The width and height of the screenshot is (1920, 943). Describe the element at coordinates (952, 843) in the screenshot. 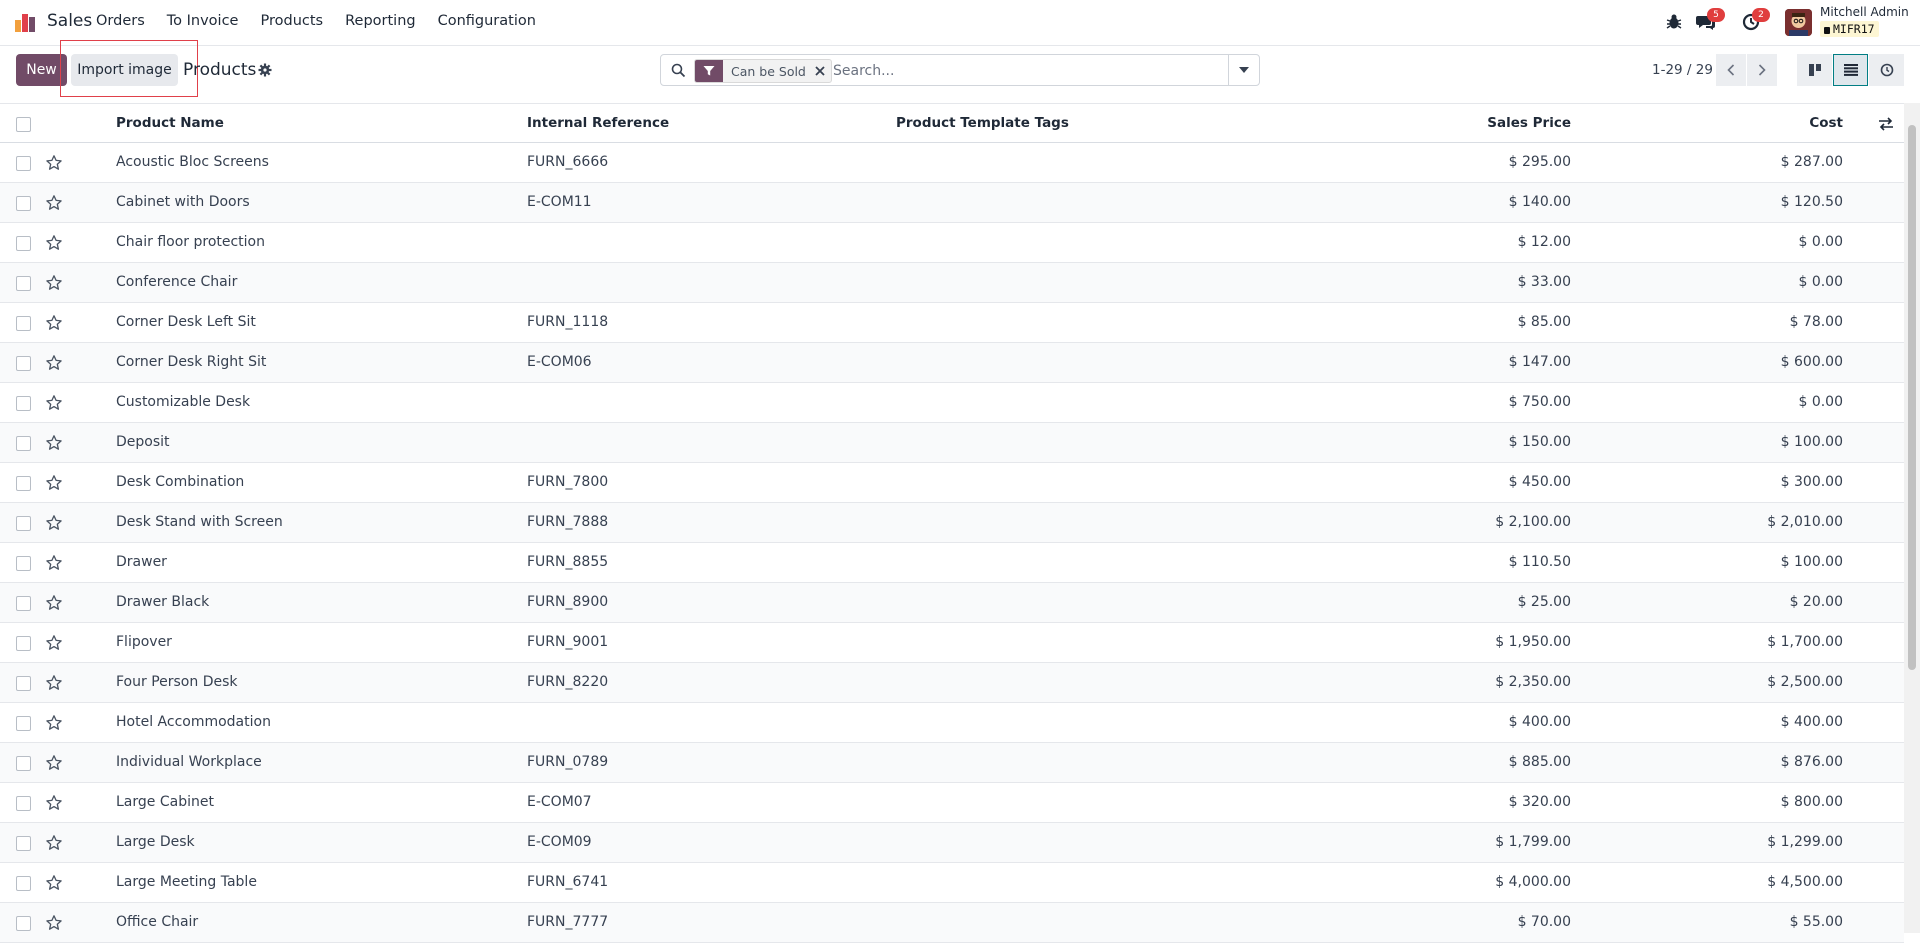

I see `table-row: Large Desk E-COM09 $ 1,799.00 $ 1,299.00` at that location.